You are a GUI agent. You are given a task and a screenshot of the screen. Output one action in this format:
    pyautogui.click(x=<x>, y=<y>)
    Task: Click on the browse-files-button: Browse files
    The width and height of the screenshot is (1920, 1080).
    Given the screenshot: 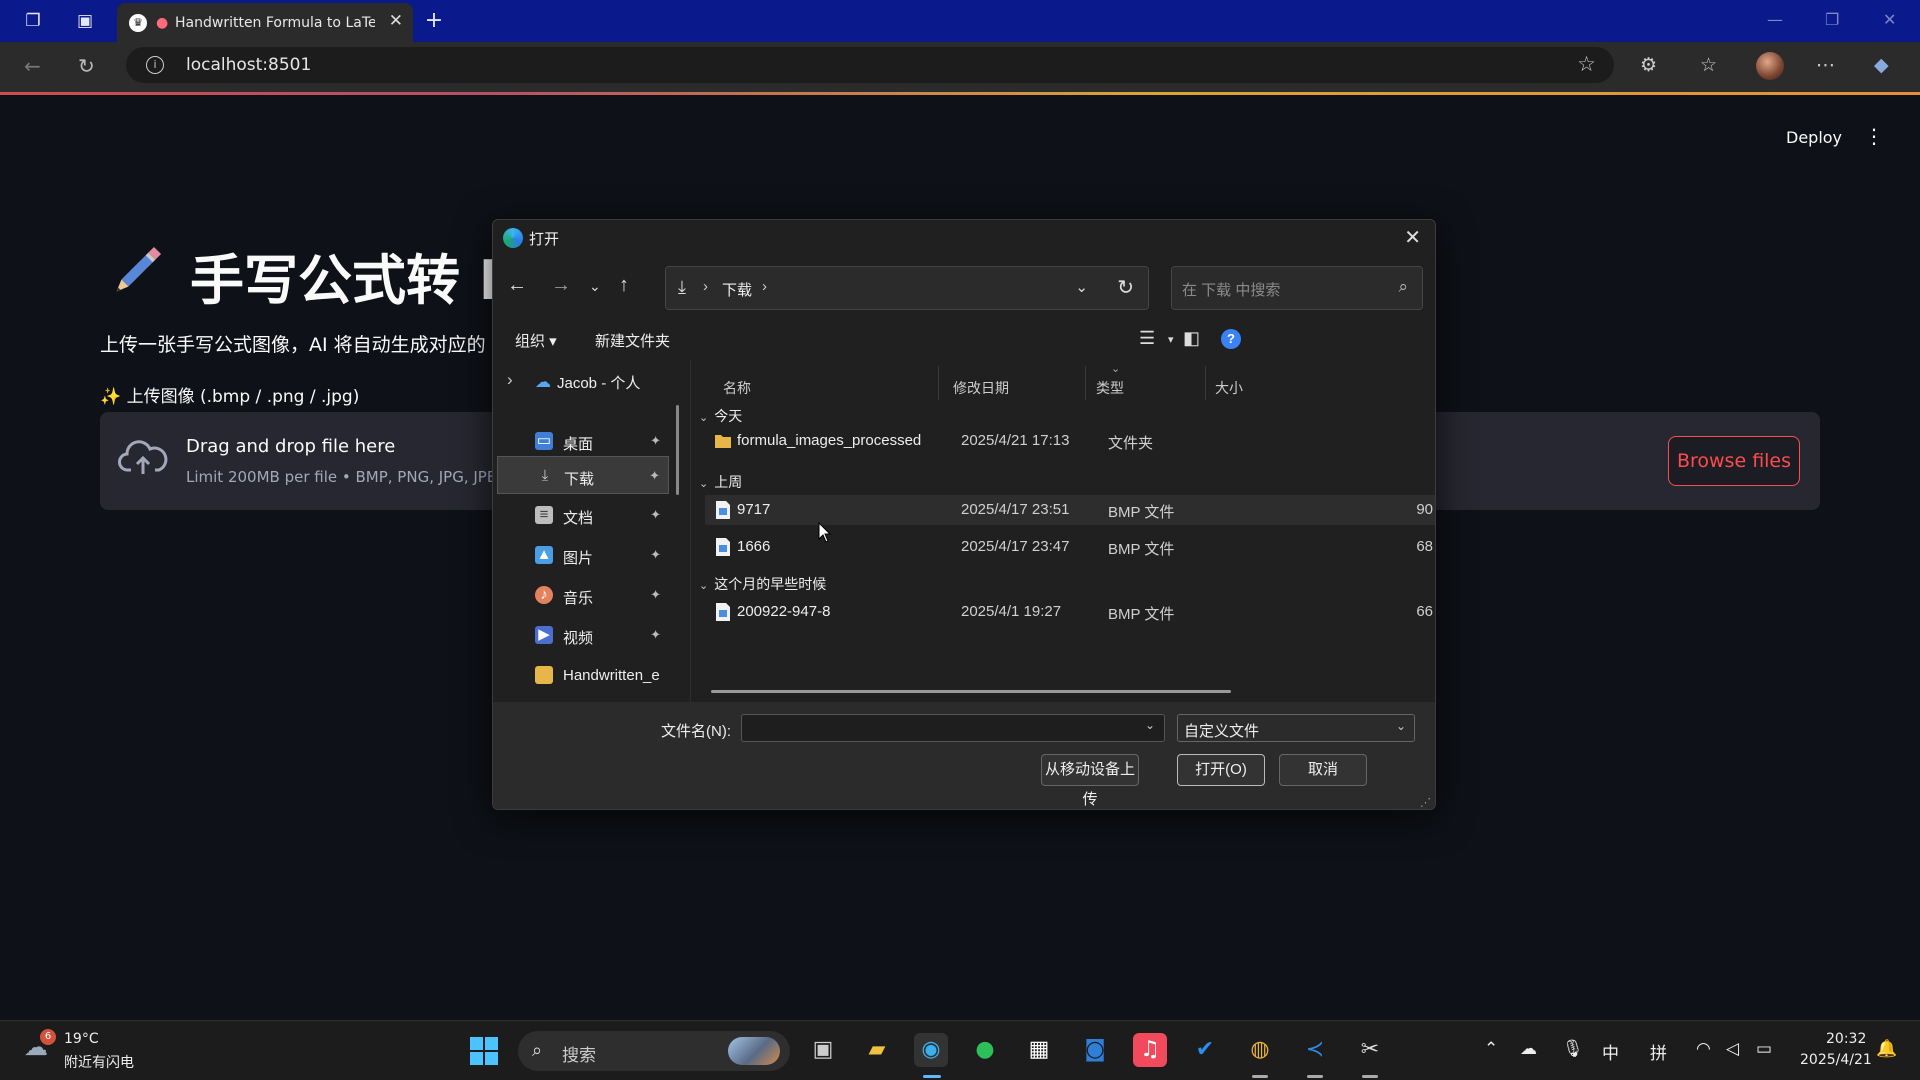 What is the action you would take?
    pyautogui.click(x=1734, y=461)
    